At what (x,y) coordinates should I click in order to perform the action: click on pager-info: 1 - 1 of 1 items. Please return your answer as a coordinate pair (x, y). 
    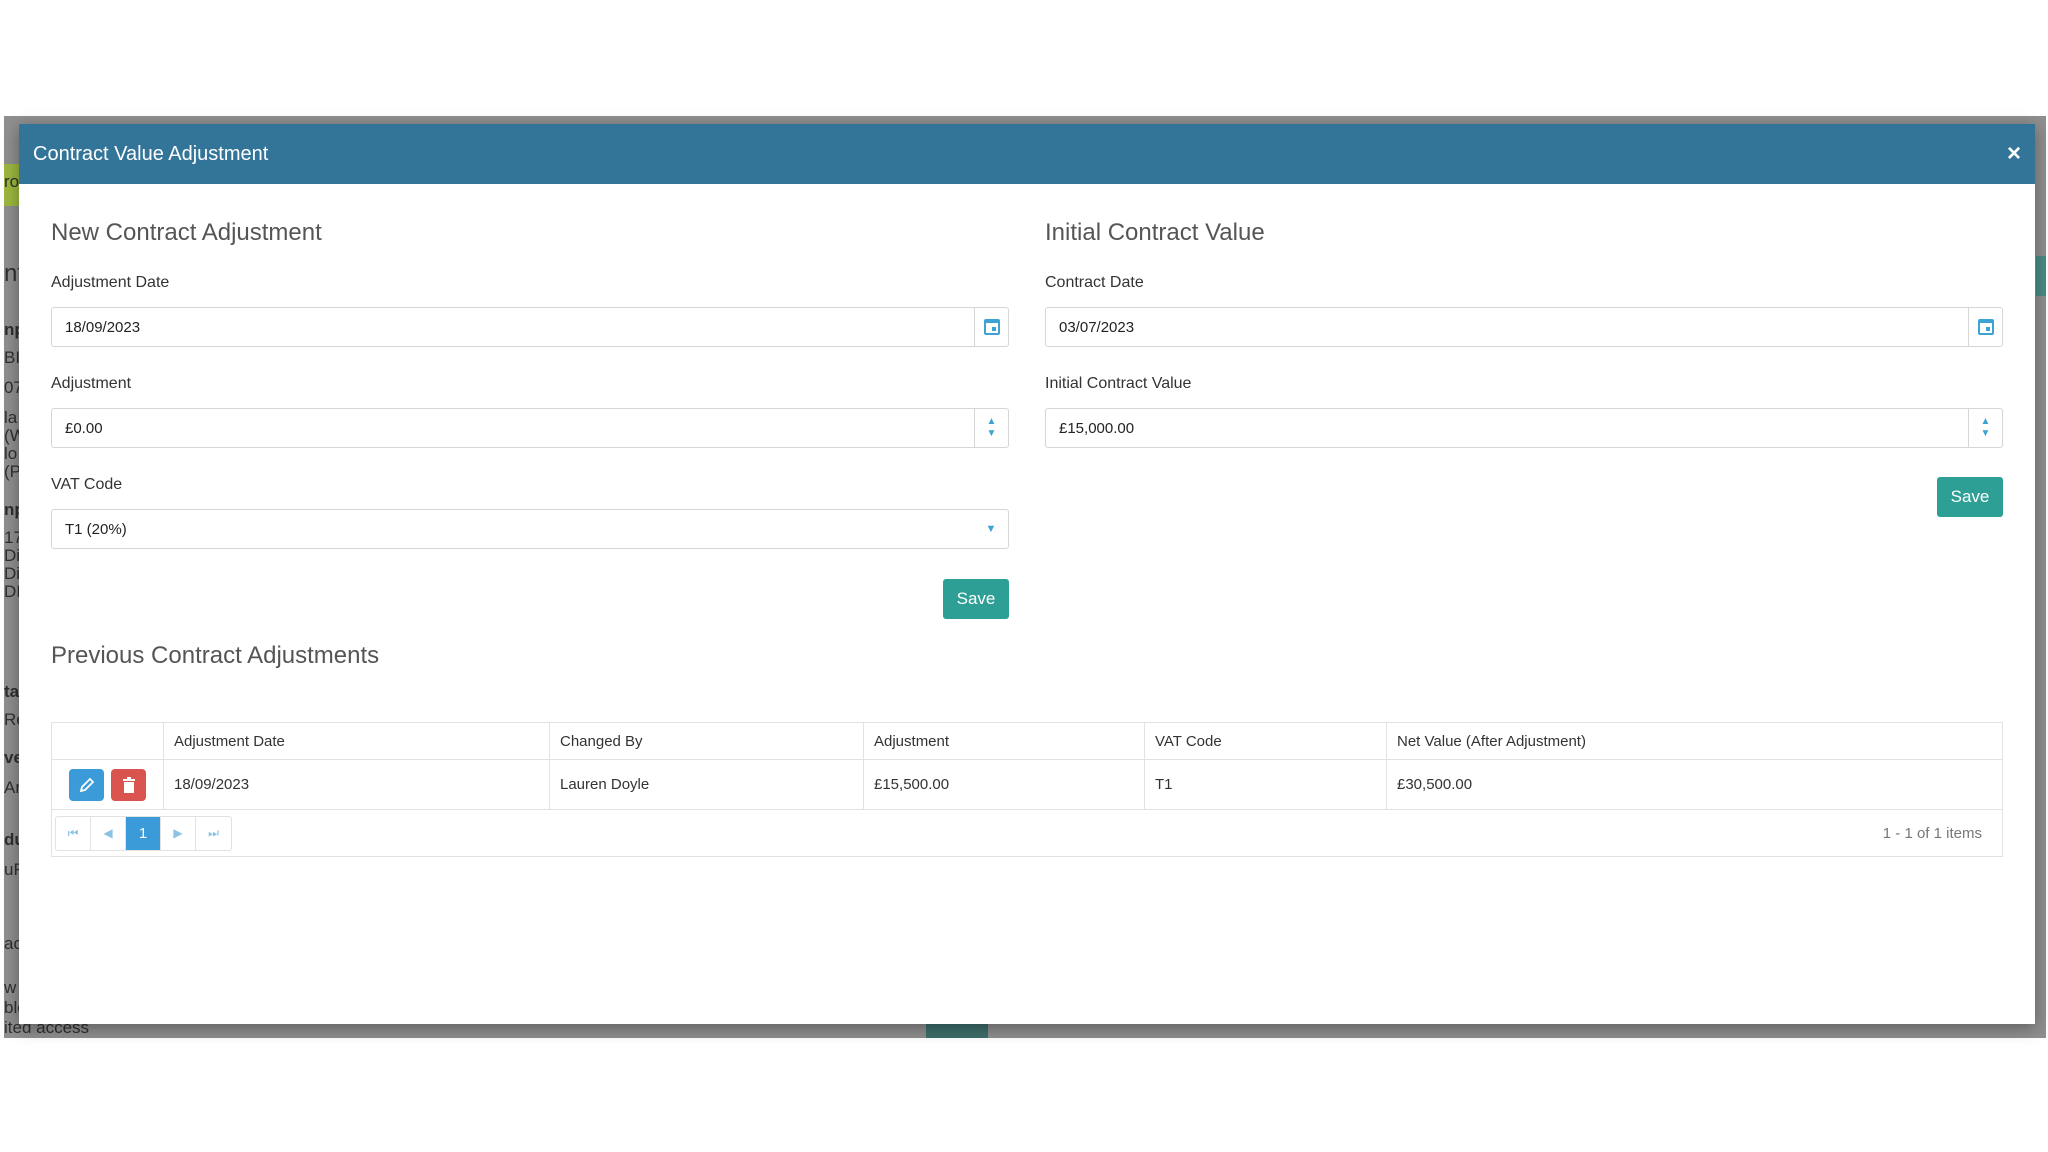
    Looking at the image, I should click on (1932, 833).